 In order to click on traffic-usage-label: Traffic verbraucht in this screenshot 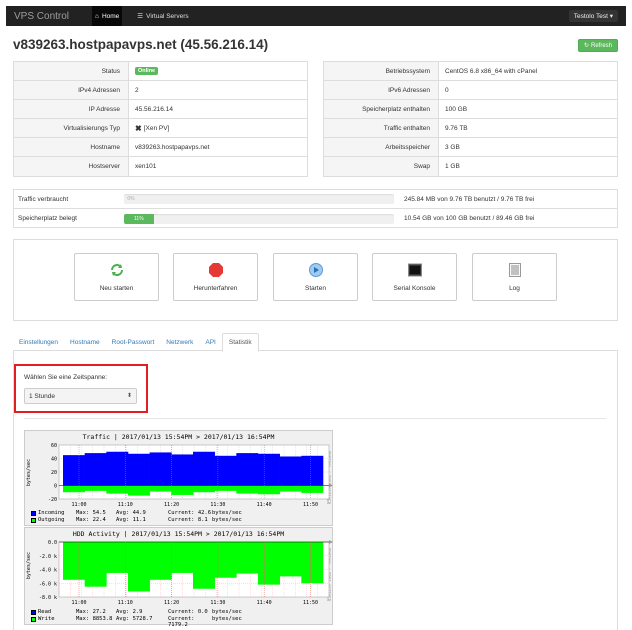, I will do `click(43, 199)`.